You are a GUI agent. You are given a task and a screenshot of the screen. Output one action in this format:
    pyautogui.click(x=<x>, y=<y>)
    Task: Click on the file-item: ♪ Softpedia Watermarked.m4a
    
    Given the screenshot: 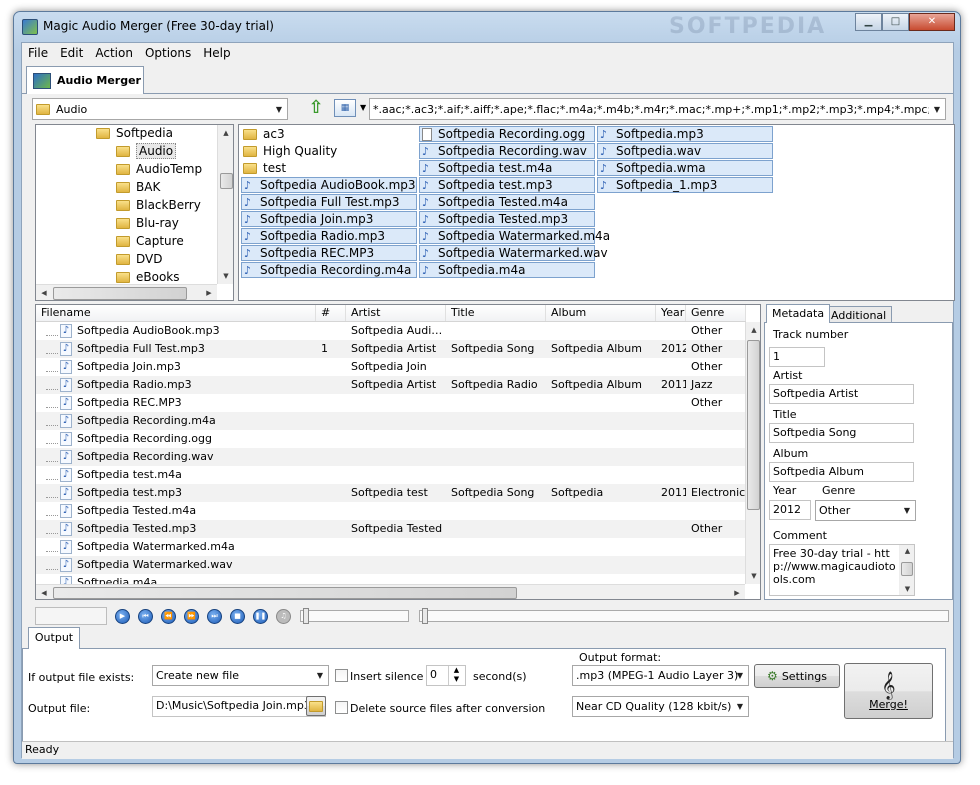 What is the action you would take?
    pyautogui.click(x=514, y=236)
    